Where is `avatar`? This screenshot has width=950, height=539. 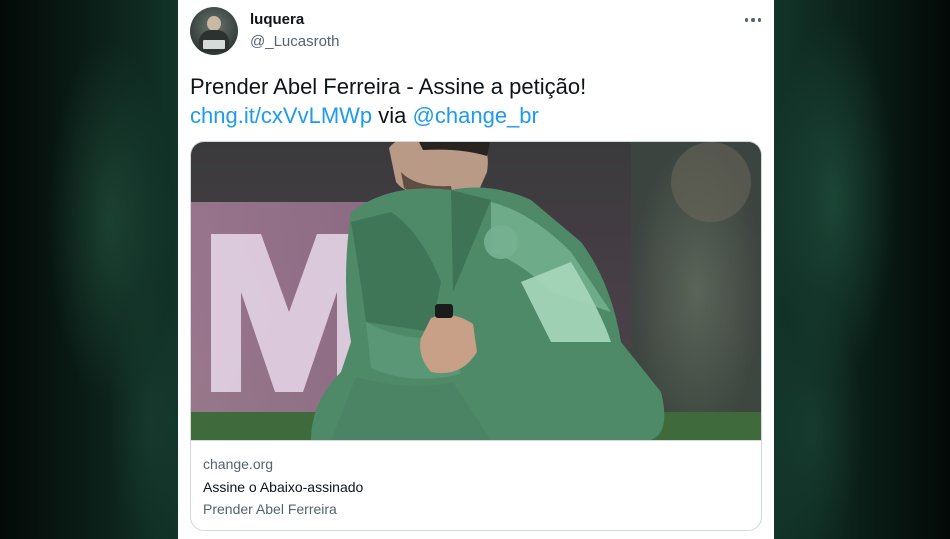 avatar is located at coordinates (214, 31).